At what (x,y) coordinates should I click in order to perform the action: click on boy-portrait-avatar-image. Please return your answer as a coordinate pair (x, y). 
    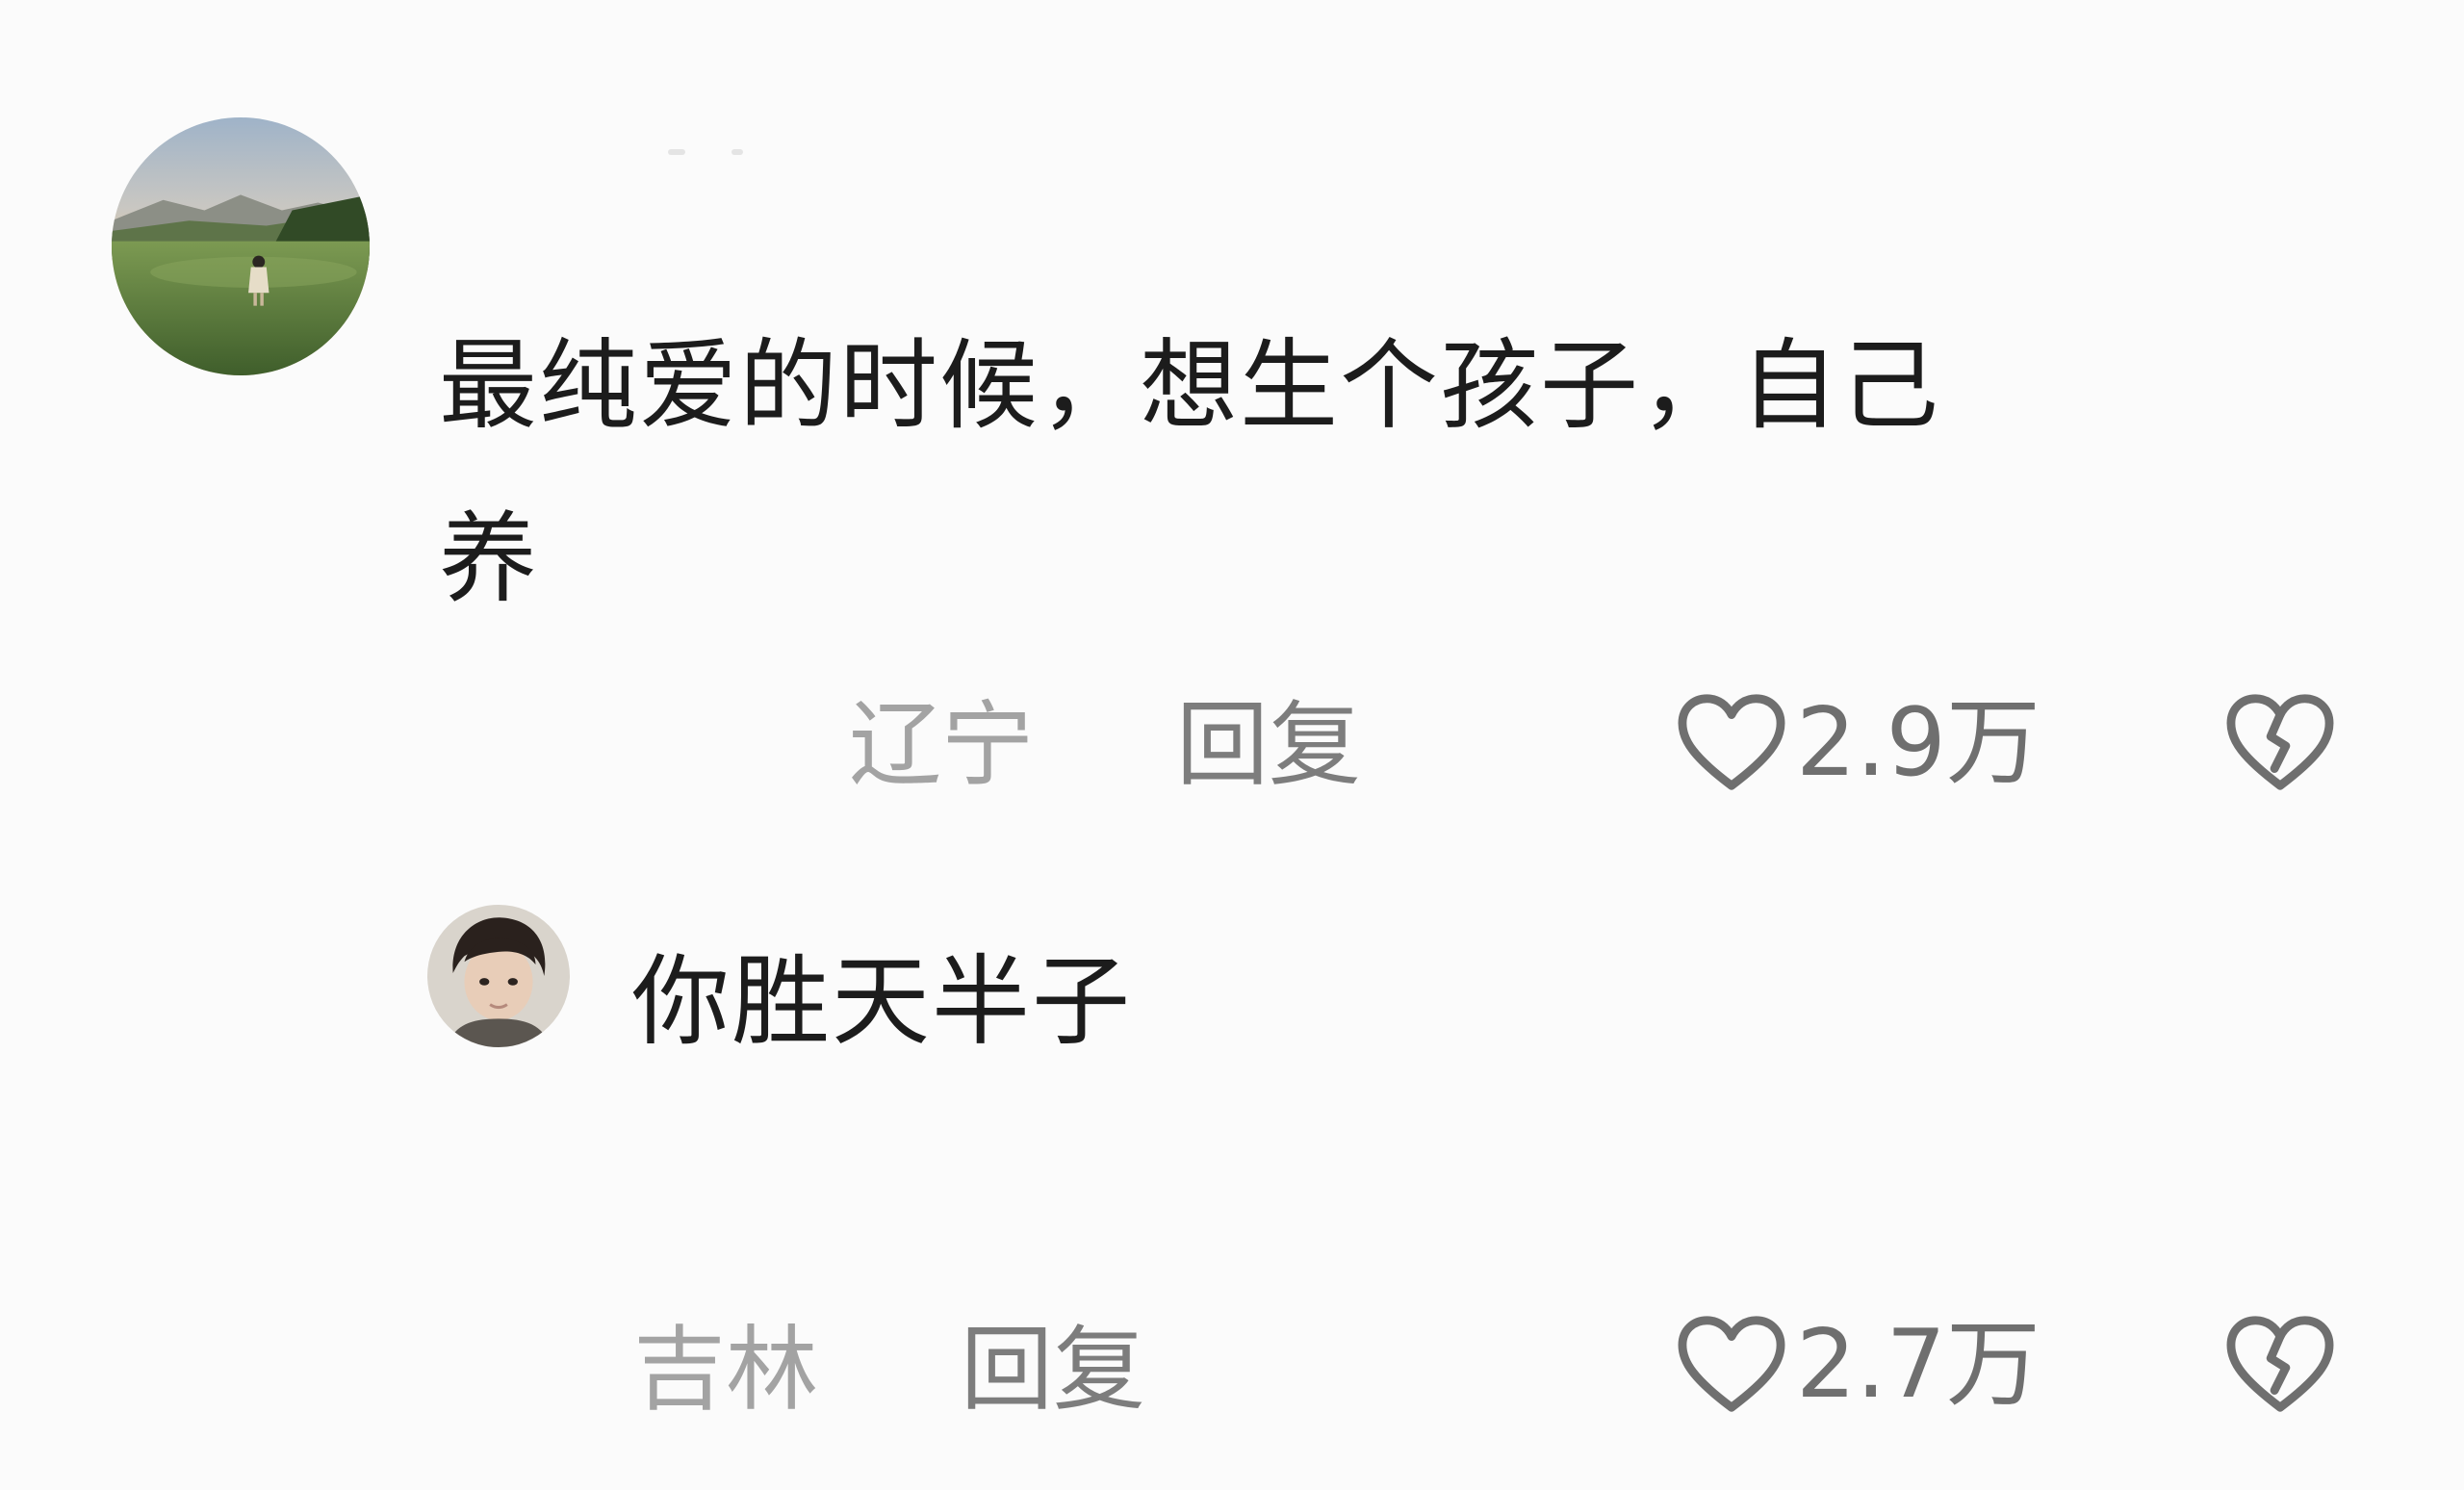
    Looking at the image, I should click on (498, 976).